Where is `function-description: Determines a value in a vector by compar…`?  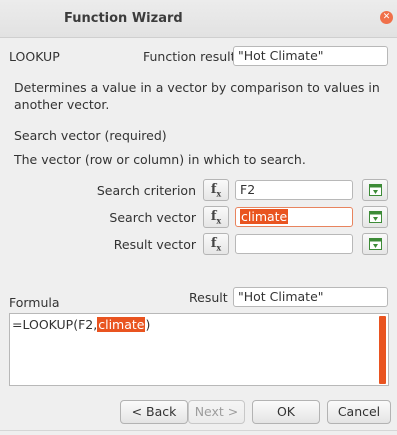 function-description: Determines a value in a vector by compar… is located at coordinates (197, 96).